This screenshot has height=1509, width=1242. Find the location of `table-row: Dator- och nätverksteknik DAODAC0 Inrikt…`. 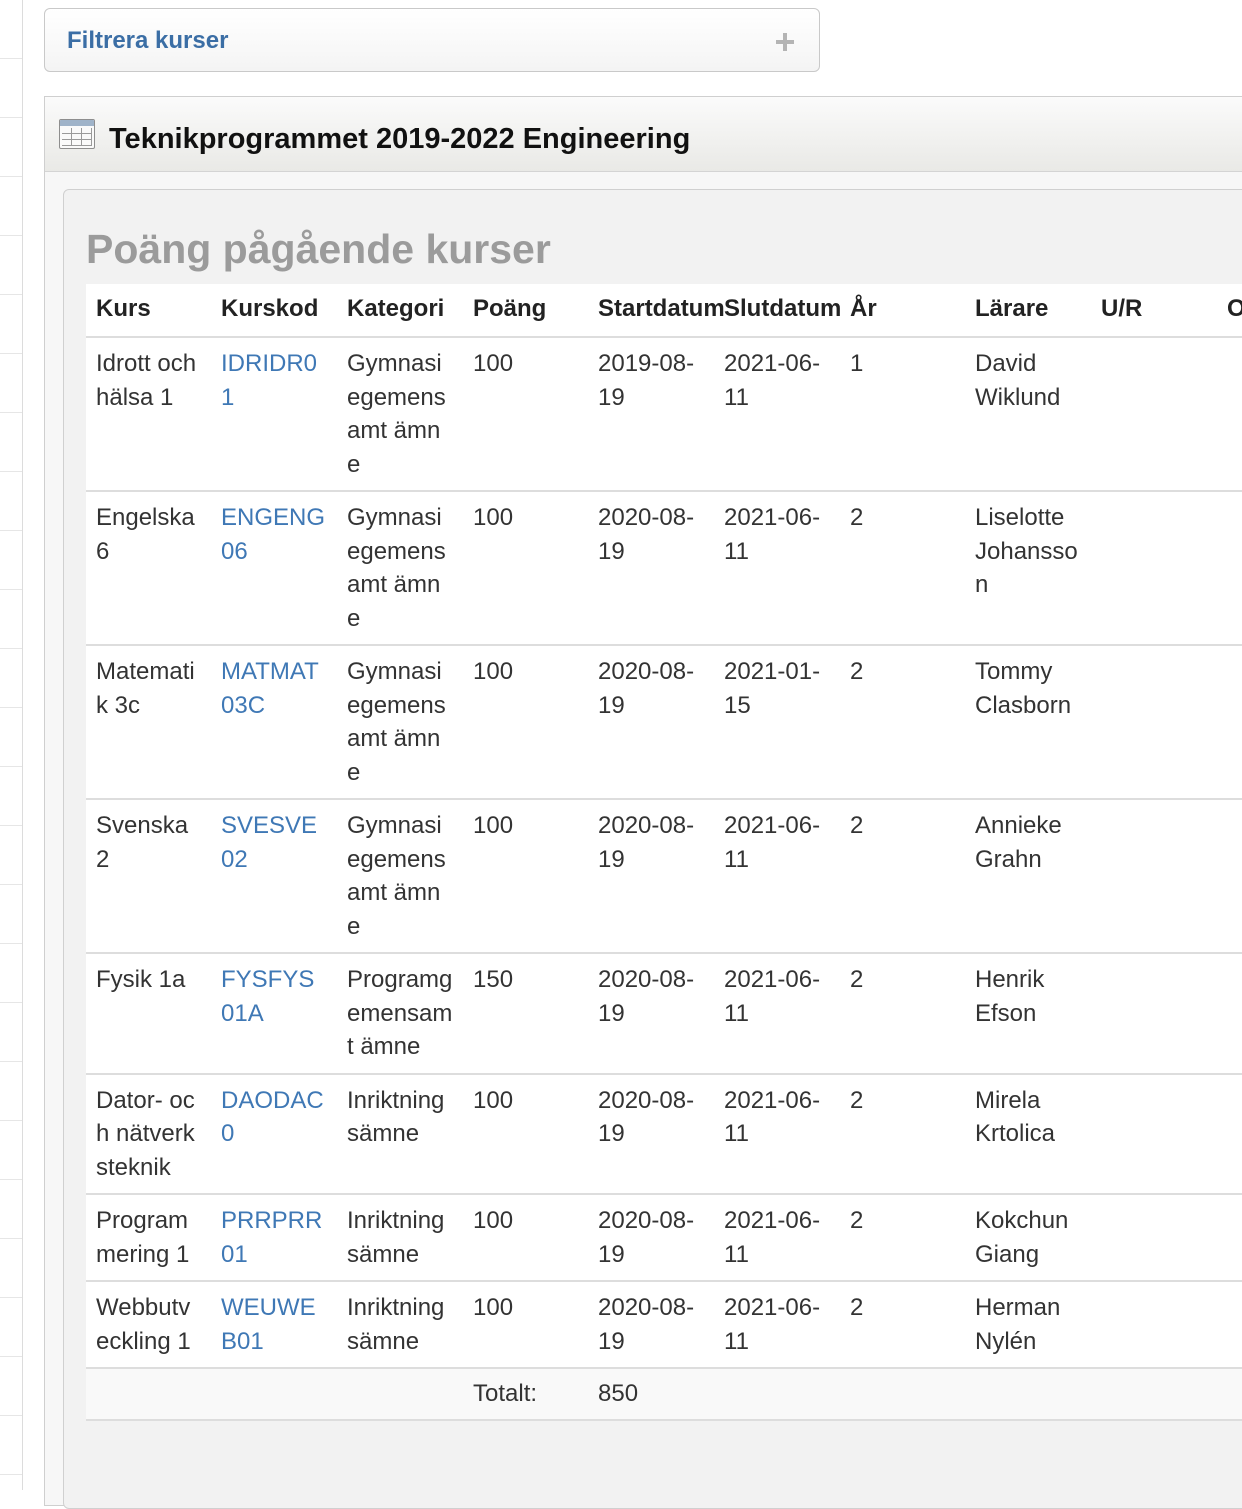

table-row: Dator- och nätverksteknik DAODAC0 Inrikt… is located at coordinates (664, 1133).